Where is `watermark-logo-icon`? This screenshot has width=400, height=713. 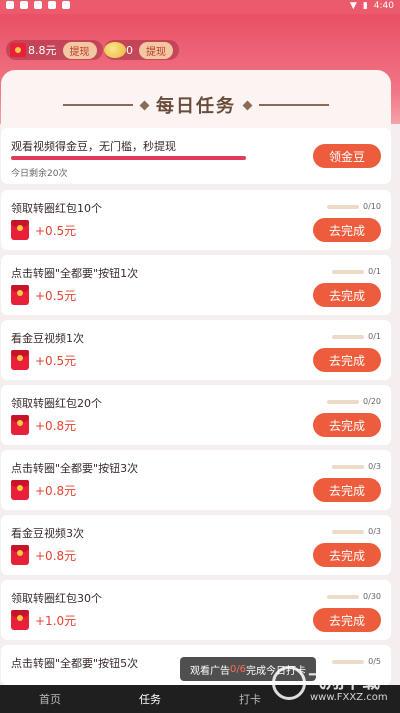 watermark-logo-icon is located at coordinates (289, 683).